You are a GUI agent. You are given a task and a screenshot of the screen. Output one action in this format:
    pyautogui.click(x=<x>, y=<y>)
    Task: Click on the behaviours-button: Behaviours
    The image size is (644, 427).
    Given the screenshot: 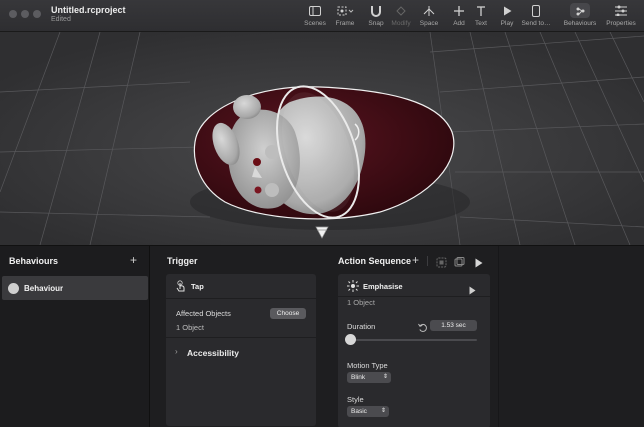 What is the action you would take?
    pyautogui.click(x=580, y=16)
    